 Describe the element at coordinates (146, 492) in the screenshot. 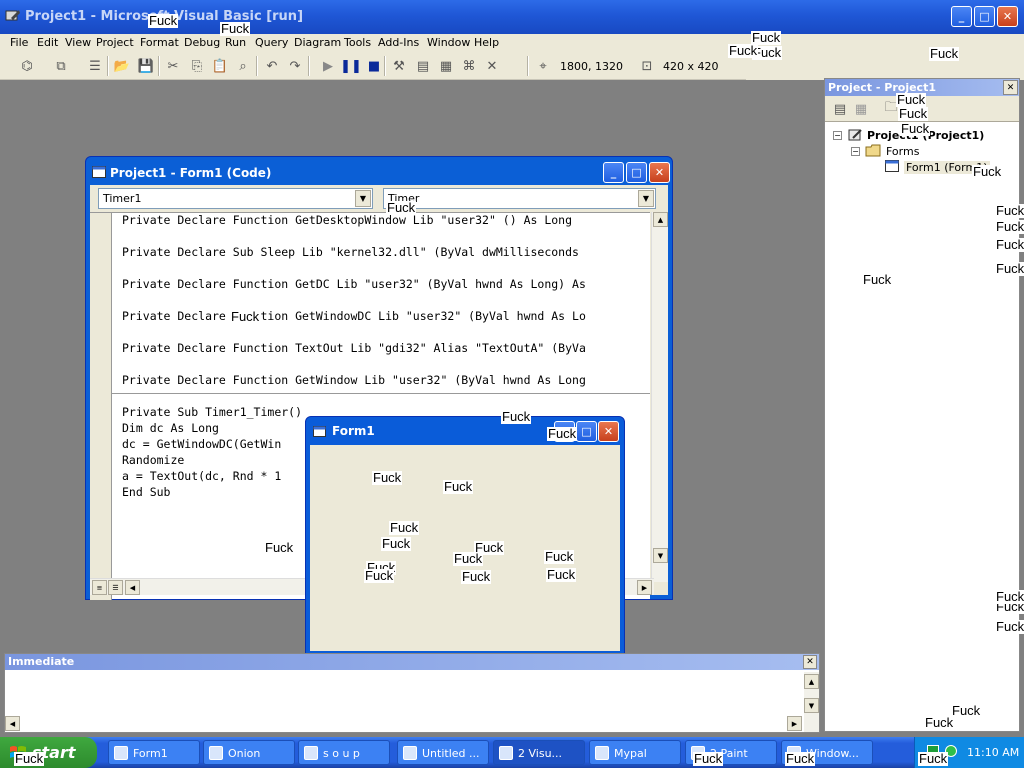

I see `code-line: End Sub` at that location.